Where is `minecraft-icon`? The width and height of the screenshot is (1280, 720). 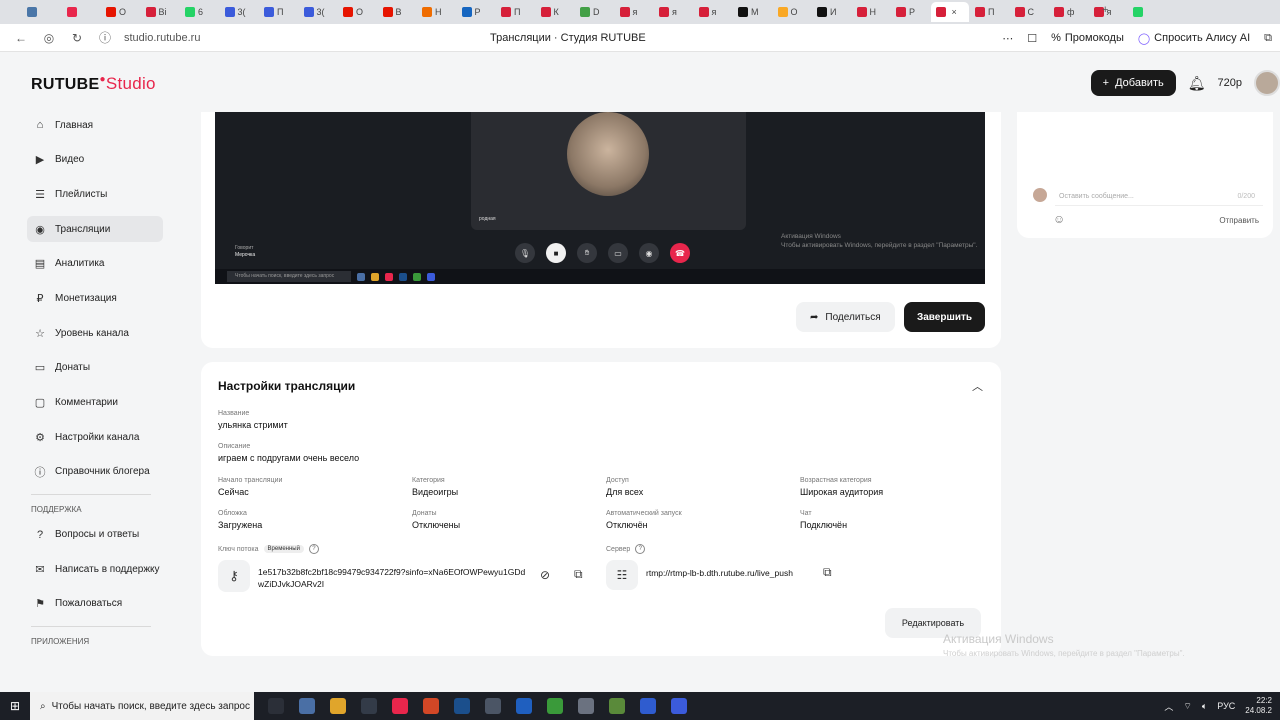
minecraft-icon is located at coordinates (555, 706).